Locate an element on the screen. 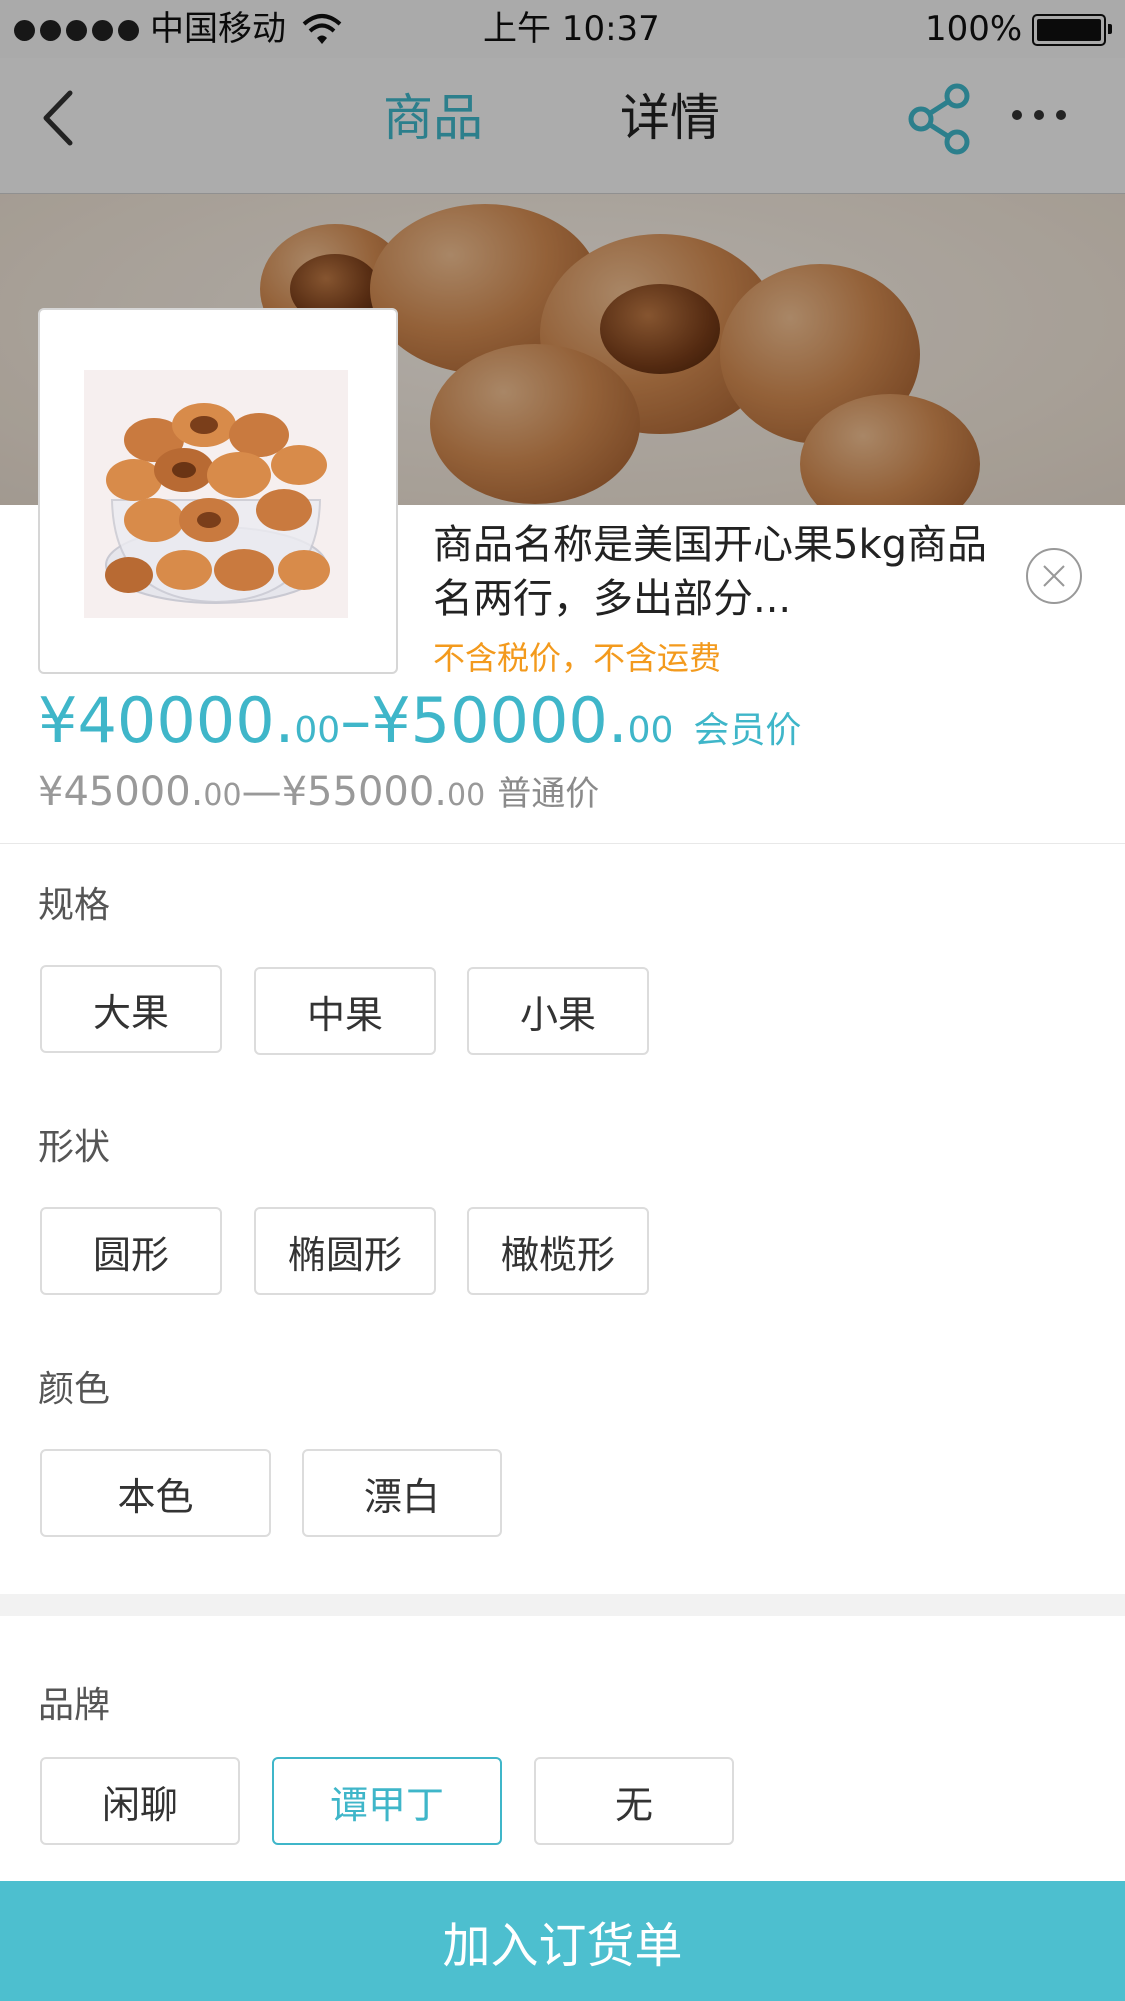  normal-price: ¥45000.00—¥55000.00 普通价 is located at coordinates (318, 790).